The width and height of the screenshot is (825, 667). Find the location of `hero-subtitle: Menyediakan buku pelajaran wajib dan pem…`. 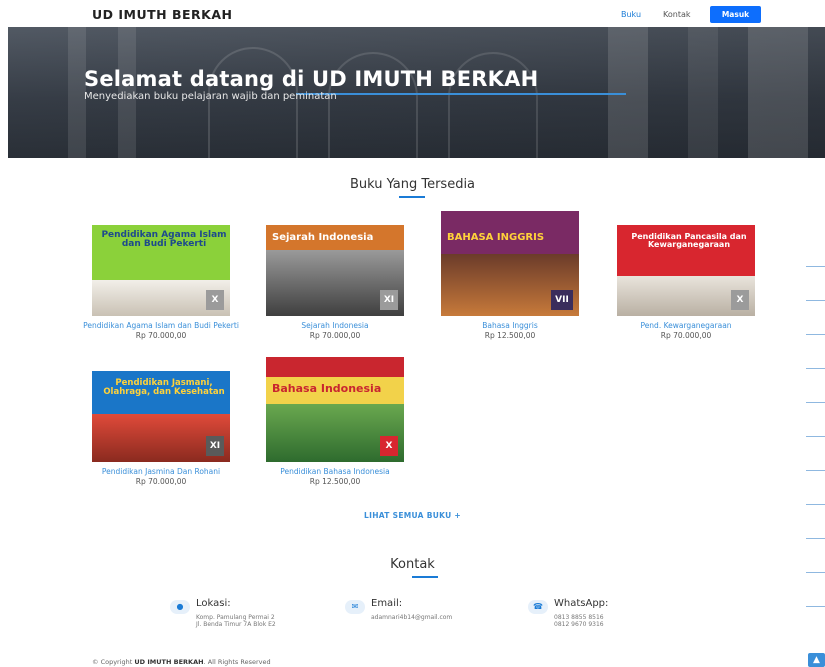

hero-subtitle: Menyediakan buku pelajaran wajib dan pem… is located at coordinates (210, 96).